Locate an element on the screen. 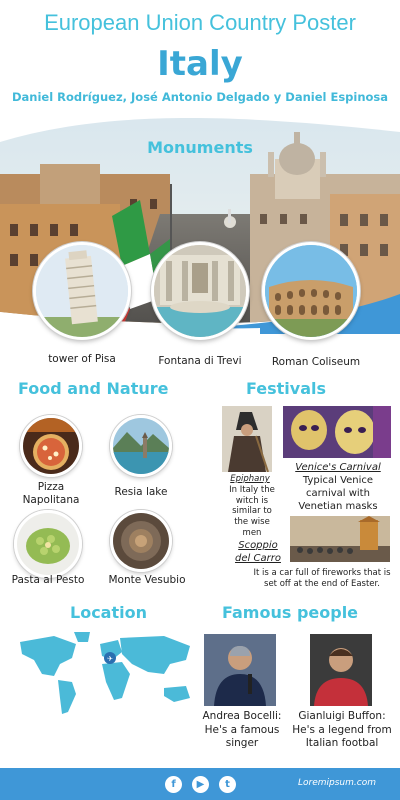 The height and width of the screenshot is (800, 400). andrea-bocelli-caption: Andrea Bocelli: He's a famous singer is located at coordinates (242, 730).